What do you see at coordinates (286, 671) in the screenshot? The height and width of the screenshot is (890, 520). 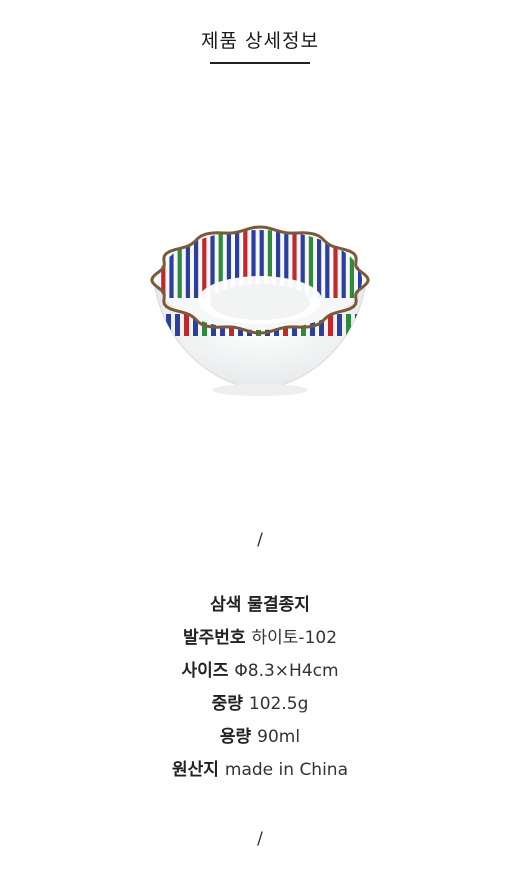 I see `spec-value: Φ8.3×H4cm` at bounding box center [286, 671].